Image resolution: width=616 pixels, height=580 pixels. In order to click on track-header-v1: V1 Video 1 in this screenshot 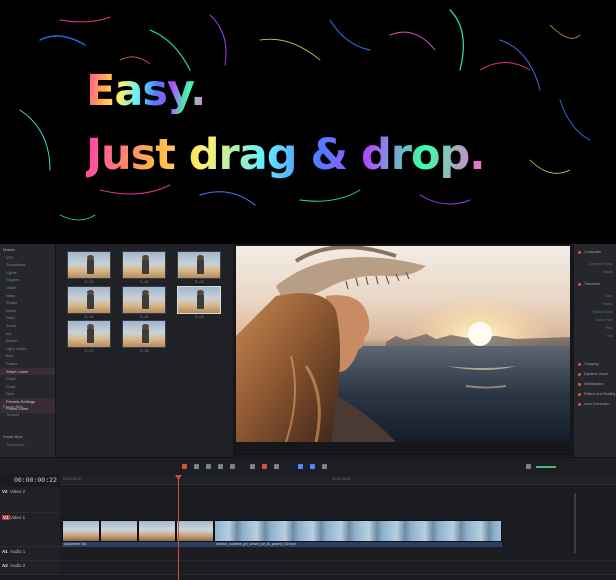, I will do `click(30, 530)`.